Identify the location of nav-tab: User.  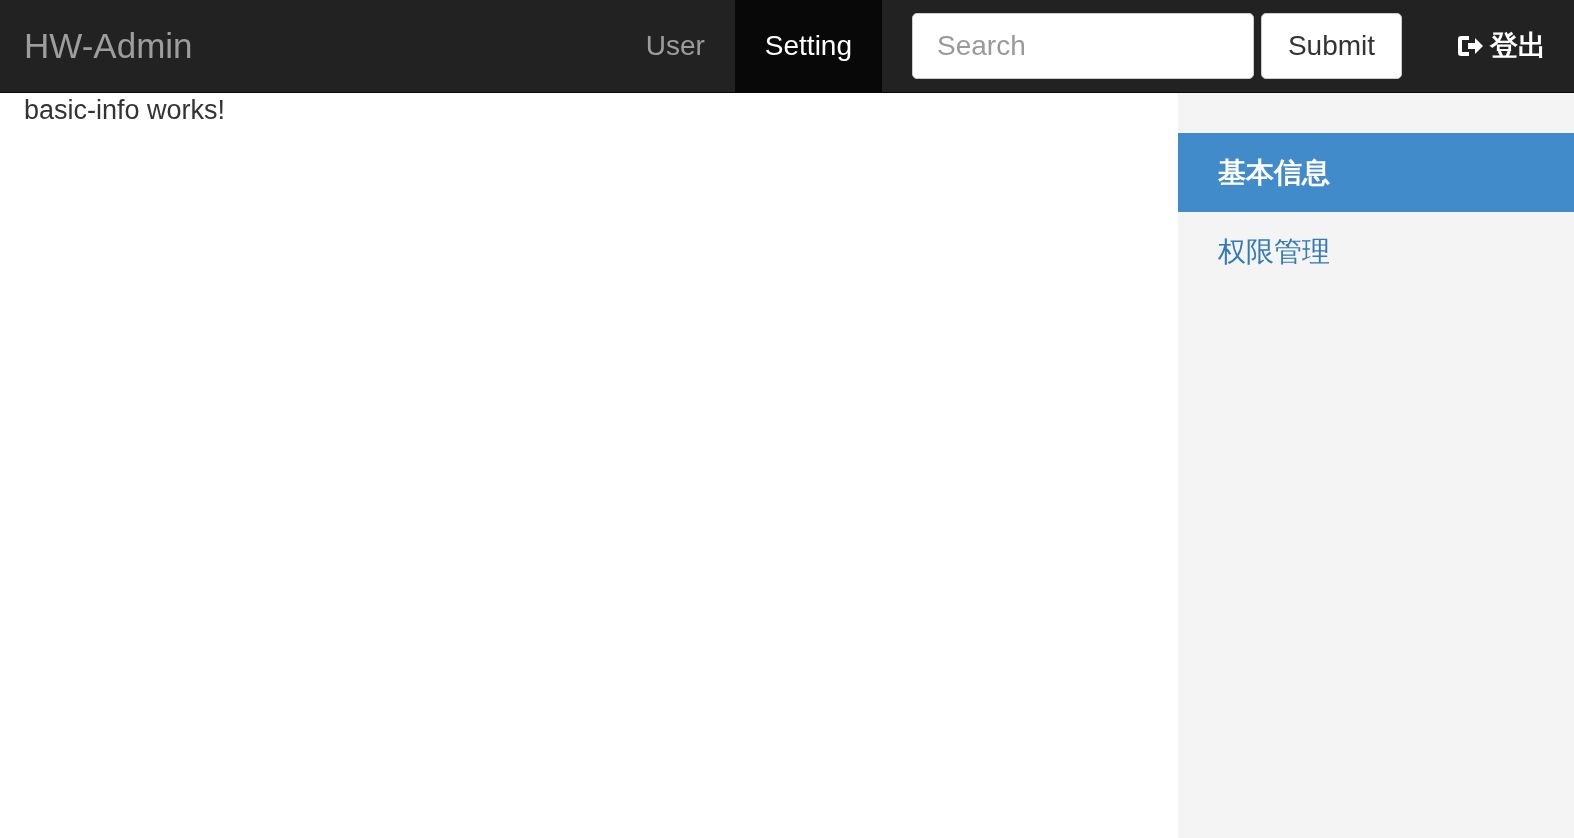
(675, 46).